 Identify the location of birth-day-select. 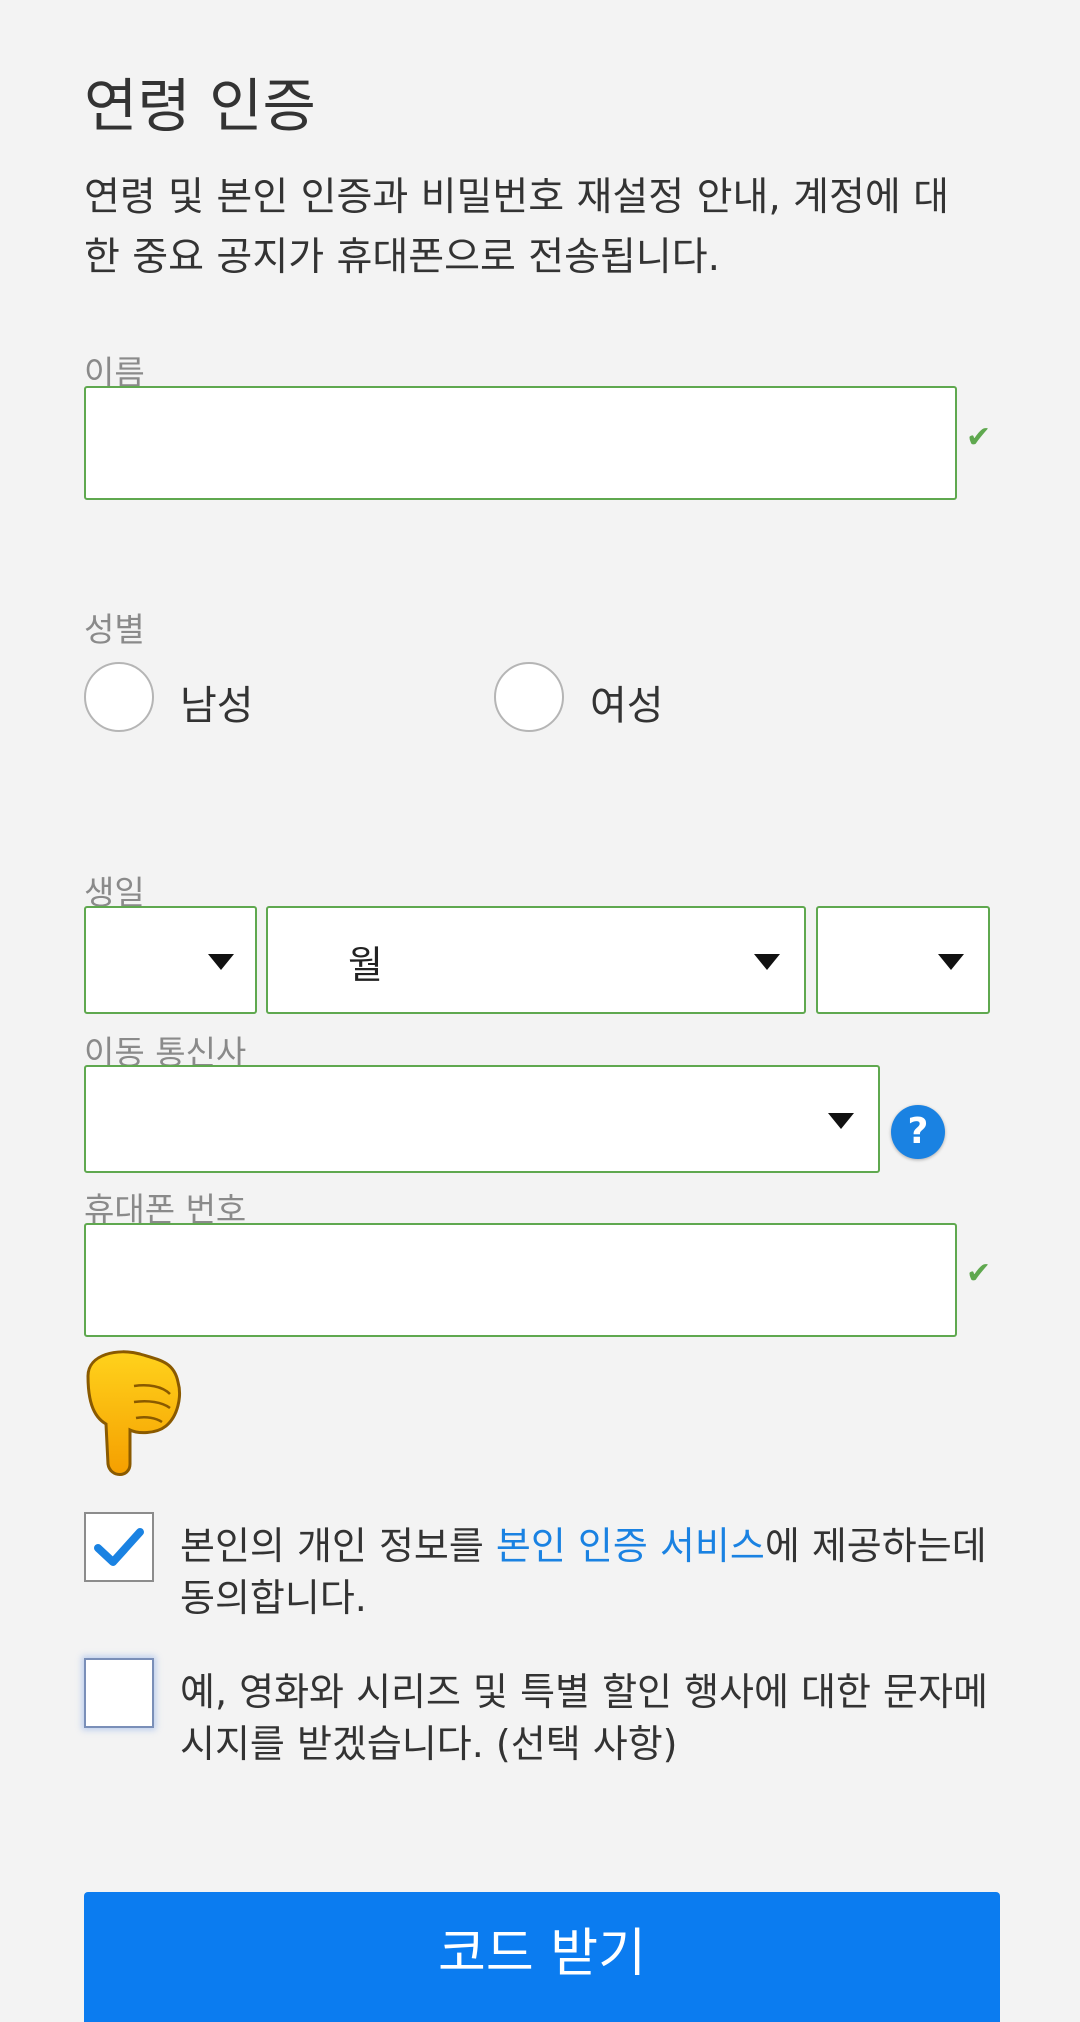
(903, 960).